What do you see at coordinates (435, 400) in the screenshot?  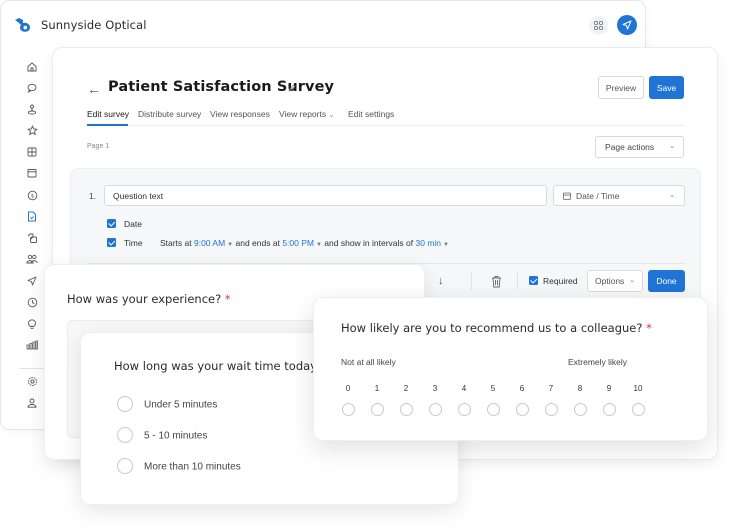 I see `nps-option-3: 3` at bounding box center [435, 400].